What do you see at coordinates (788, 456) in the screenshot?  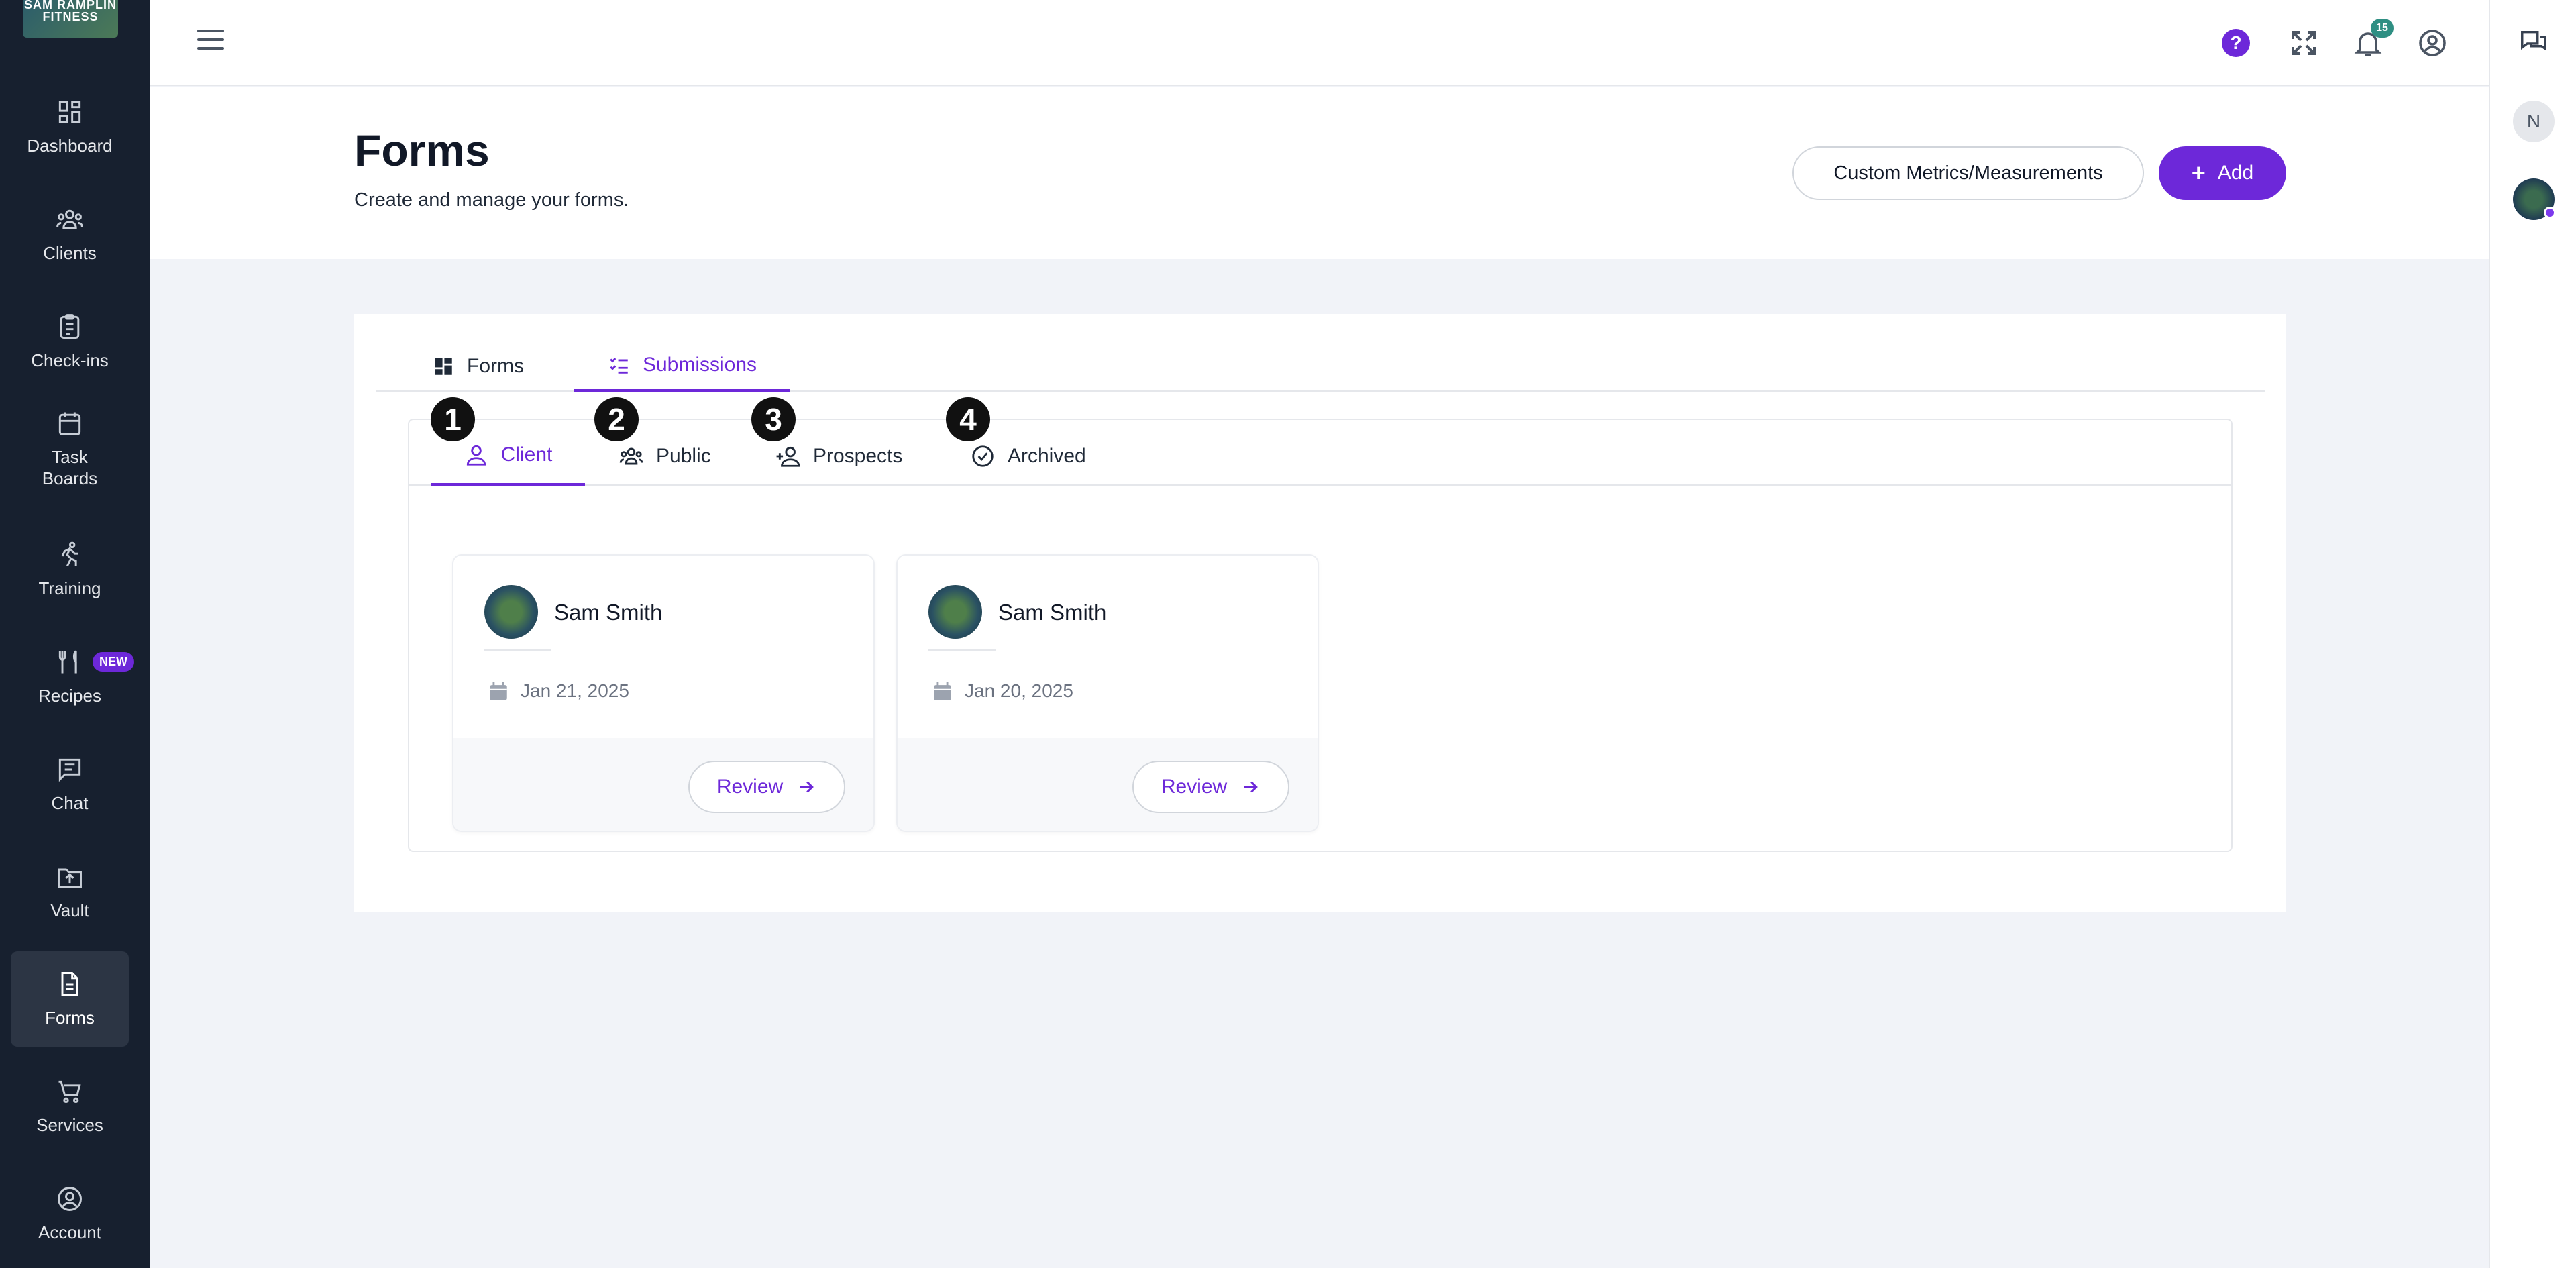 I see `user-plus-icon` at bounding box center [788, 456].